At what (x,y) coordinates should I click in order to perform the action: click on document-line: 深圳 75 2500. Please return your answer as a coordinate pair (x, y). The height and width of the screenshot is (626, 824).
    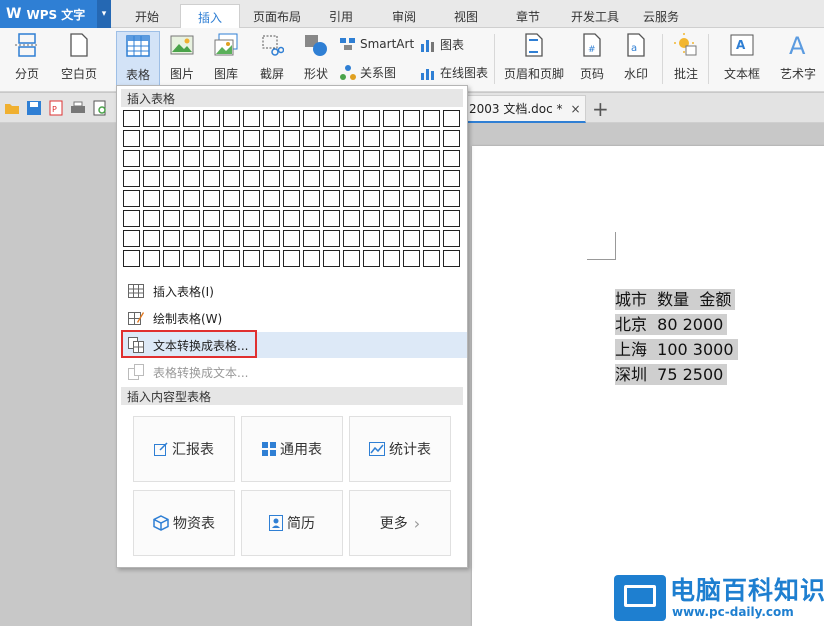
    Looking at the image, I should click on (671, 373).